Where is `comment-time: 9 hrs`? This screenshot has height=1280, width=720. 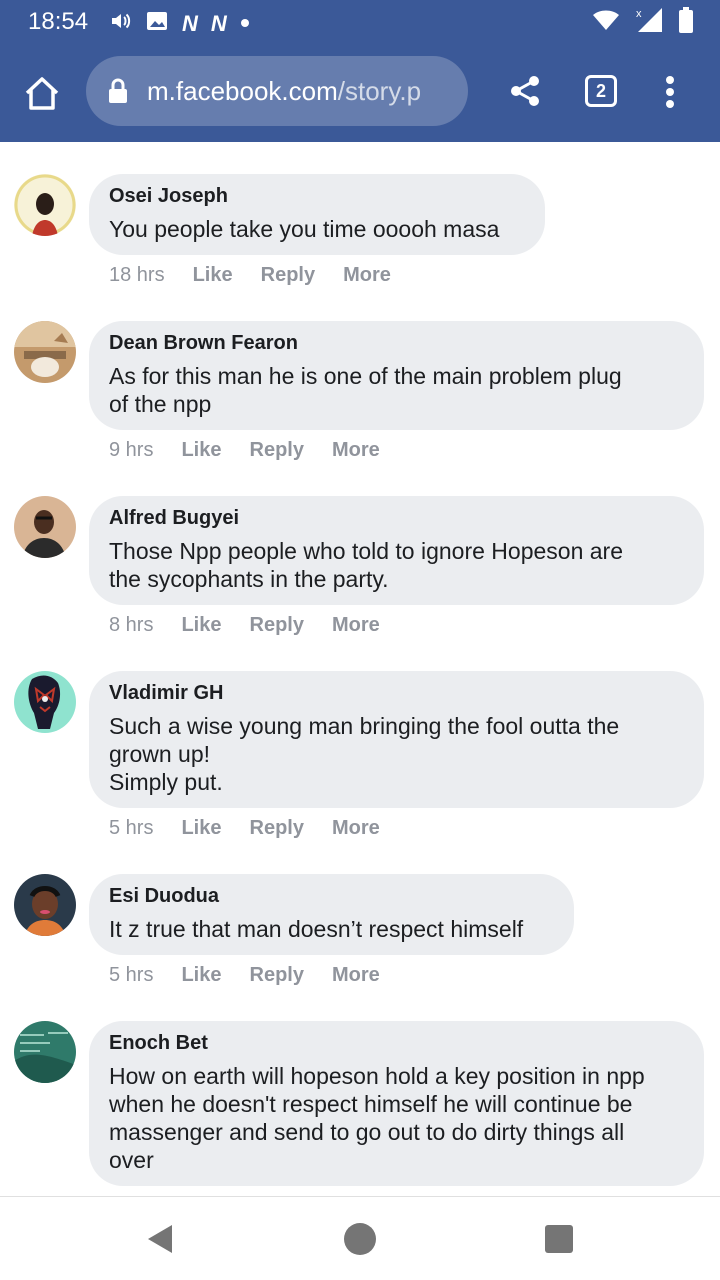 comment-time: 9 hrs is located at coordinates (131, 450).